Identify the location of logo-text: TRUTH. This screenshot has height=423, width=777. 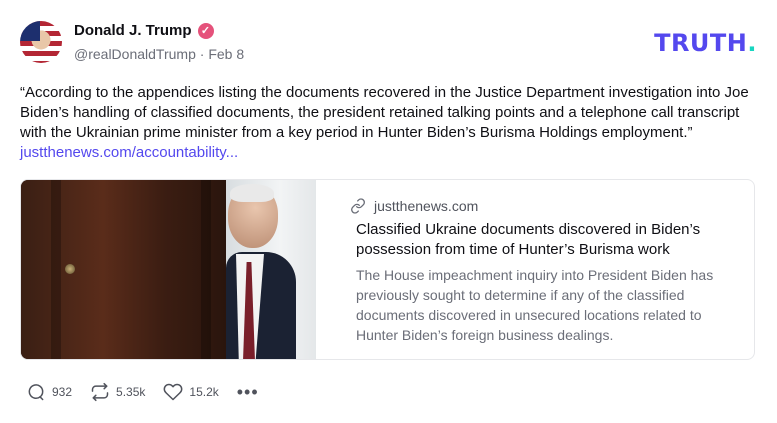
(701, 43).